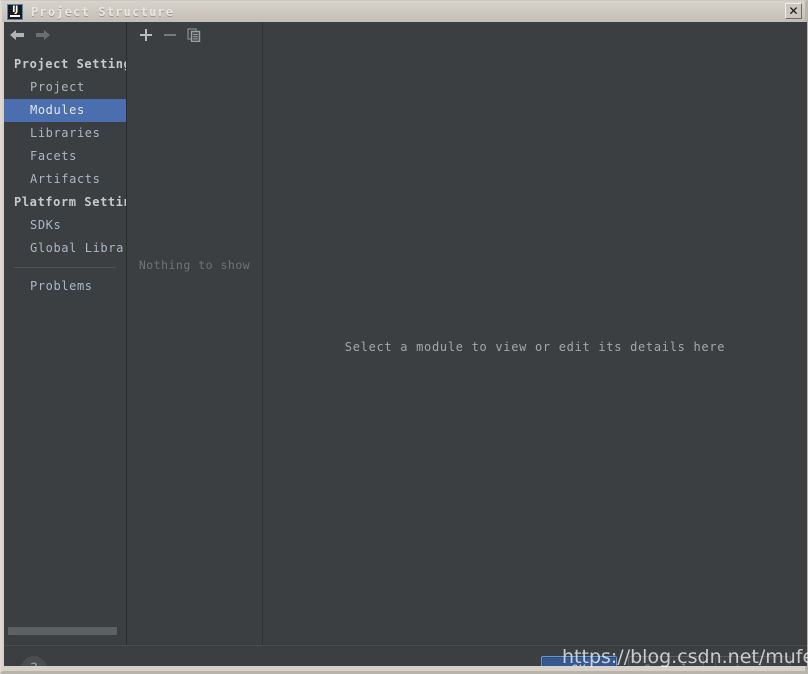  I want to click on sidebar-separator, so click(65, 267).